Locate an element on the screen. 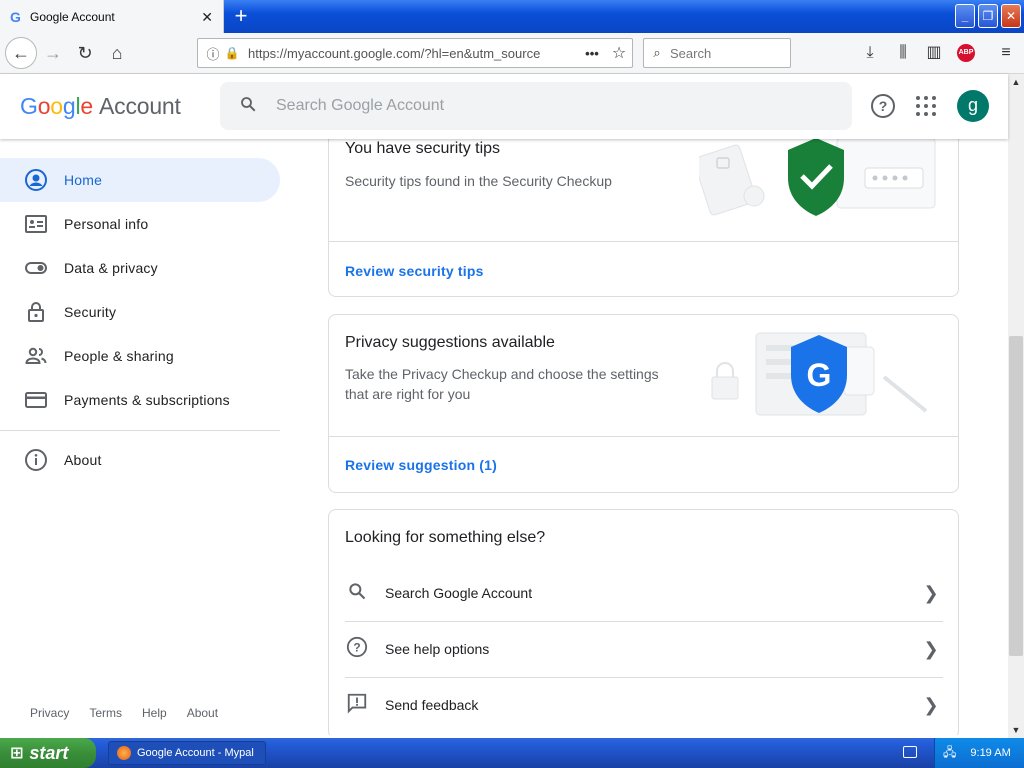 Image resolution: width=1024 pixels, height=768 pixels. card-title: Looking for something else? is located at coordinates (445, 537).